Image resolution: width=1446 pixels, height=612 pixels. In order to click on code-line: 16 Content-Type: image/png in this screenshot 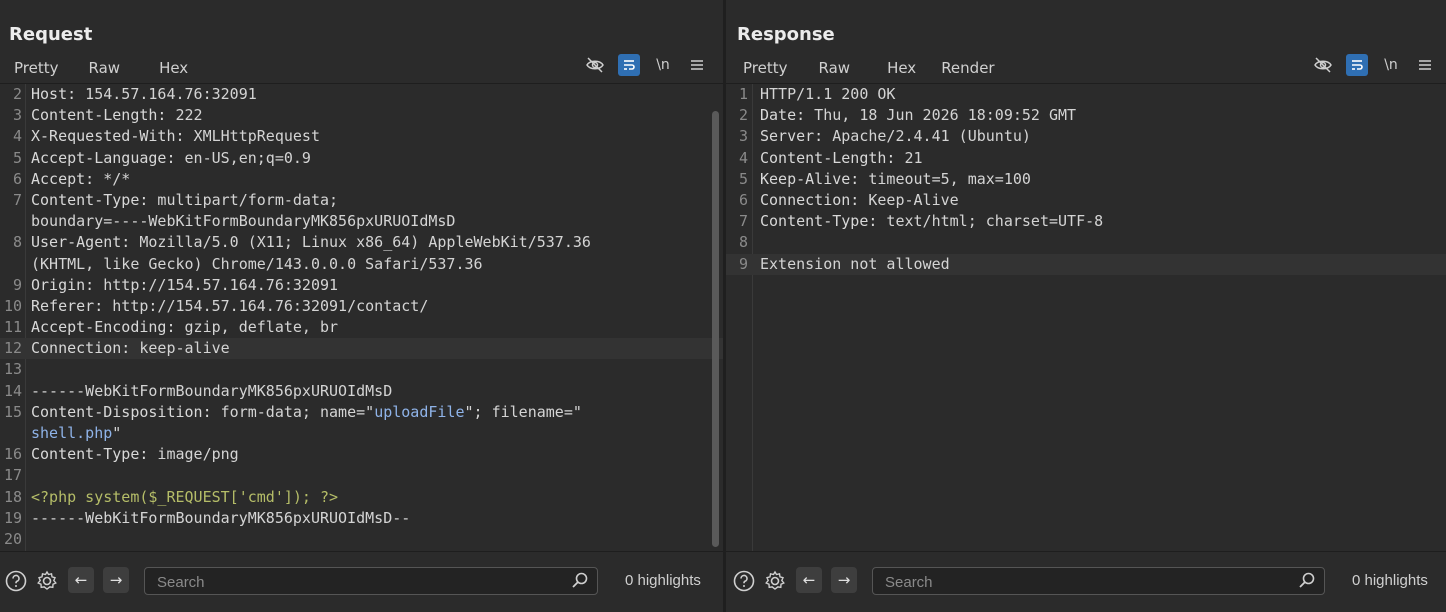, I will do `click(361, 454)`.